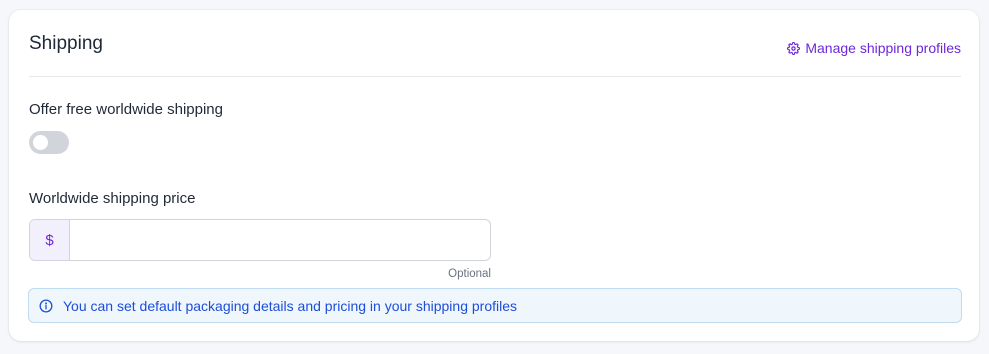  Describe the element at coordinates (46, 306) in the screenshot. I see `info-icon` at that location.